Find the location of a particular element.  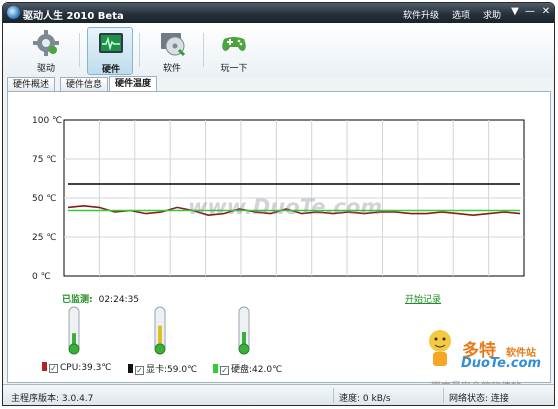

monitored-time: 02:24:35 is located at coordinates (119, 300).